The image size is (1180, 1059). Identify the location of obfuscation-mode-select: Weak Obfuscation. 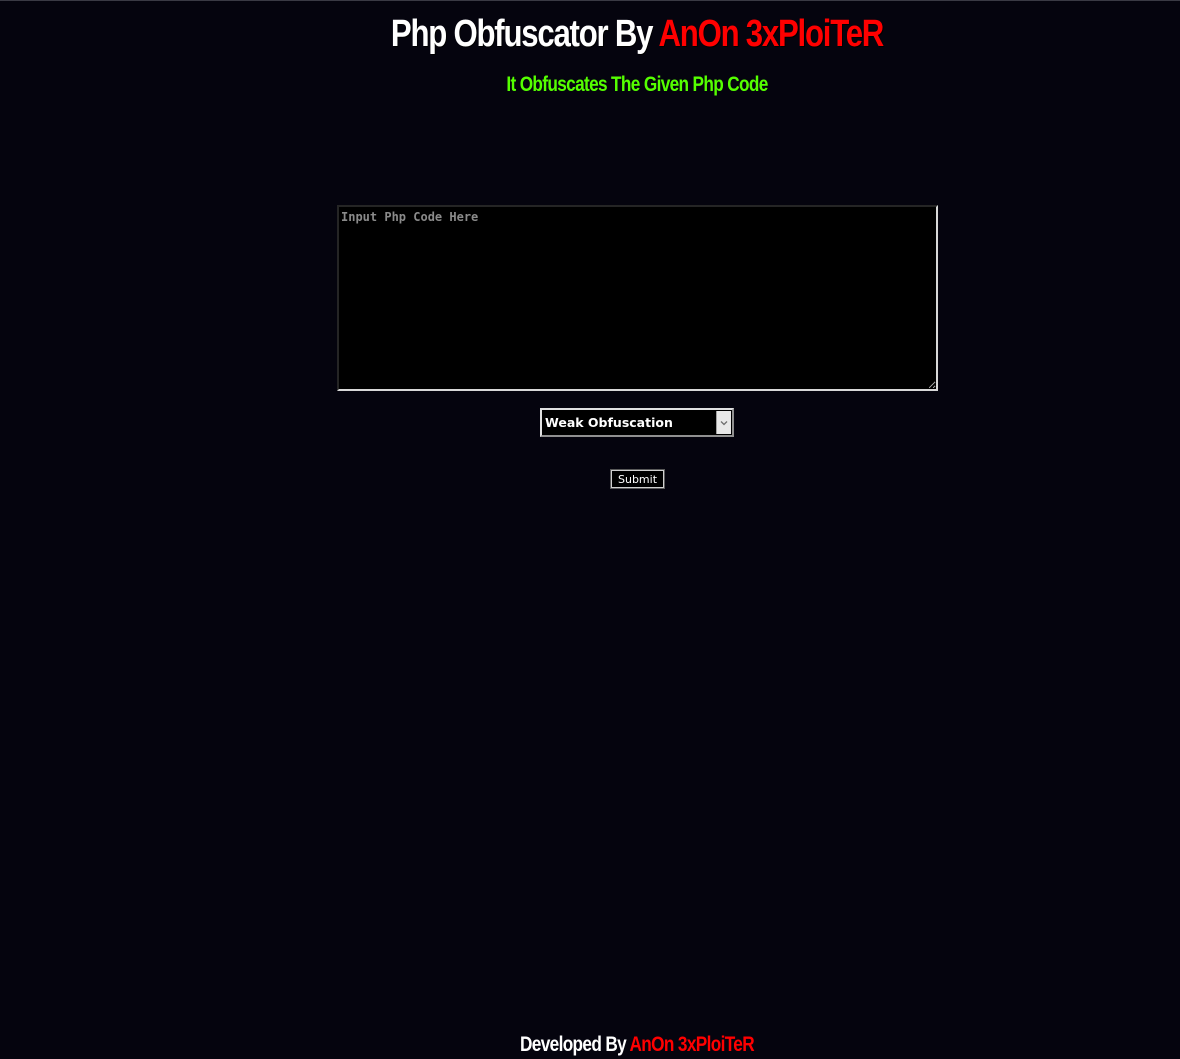
(637, 422).